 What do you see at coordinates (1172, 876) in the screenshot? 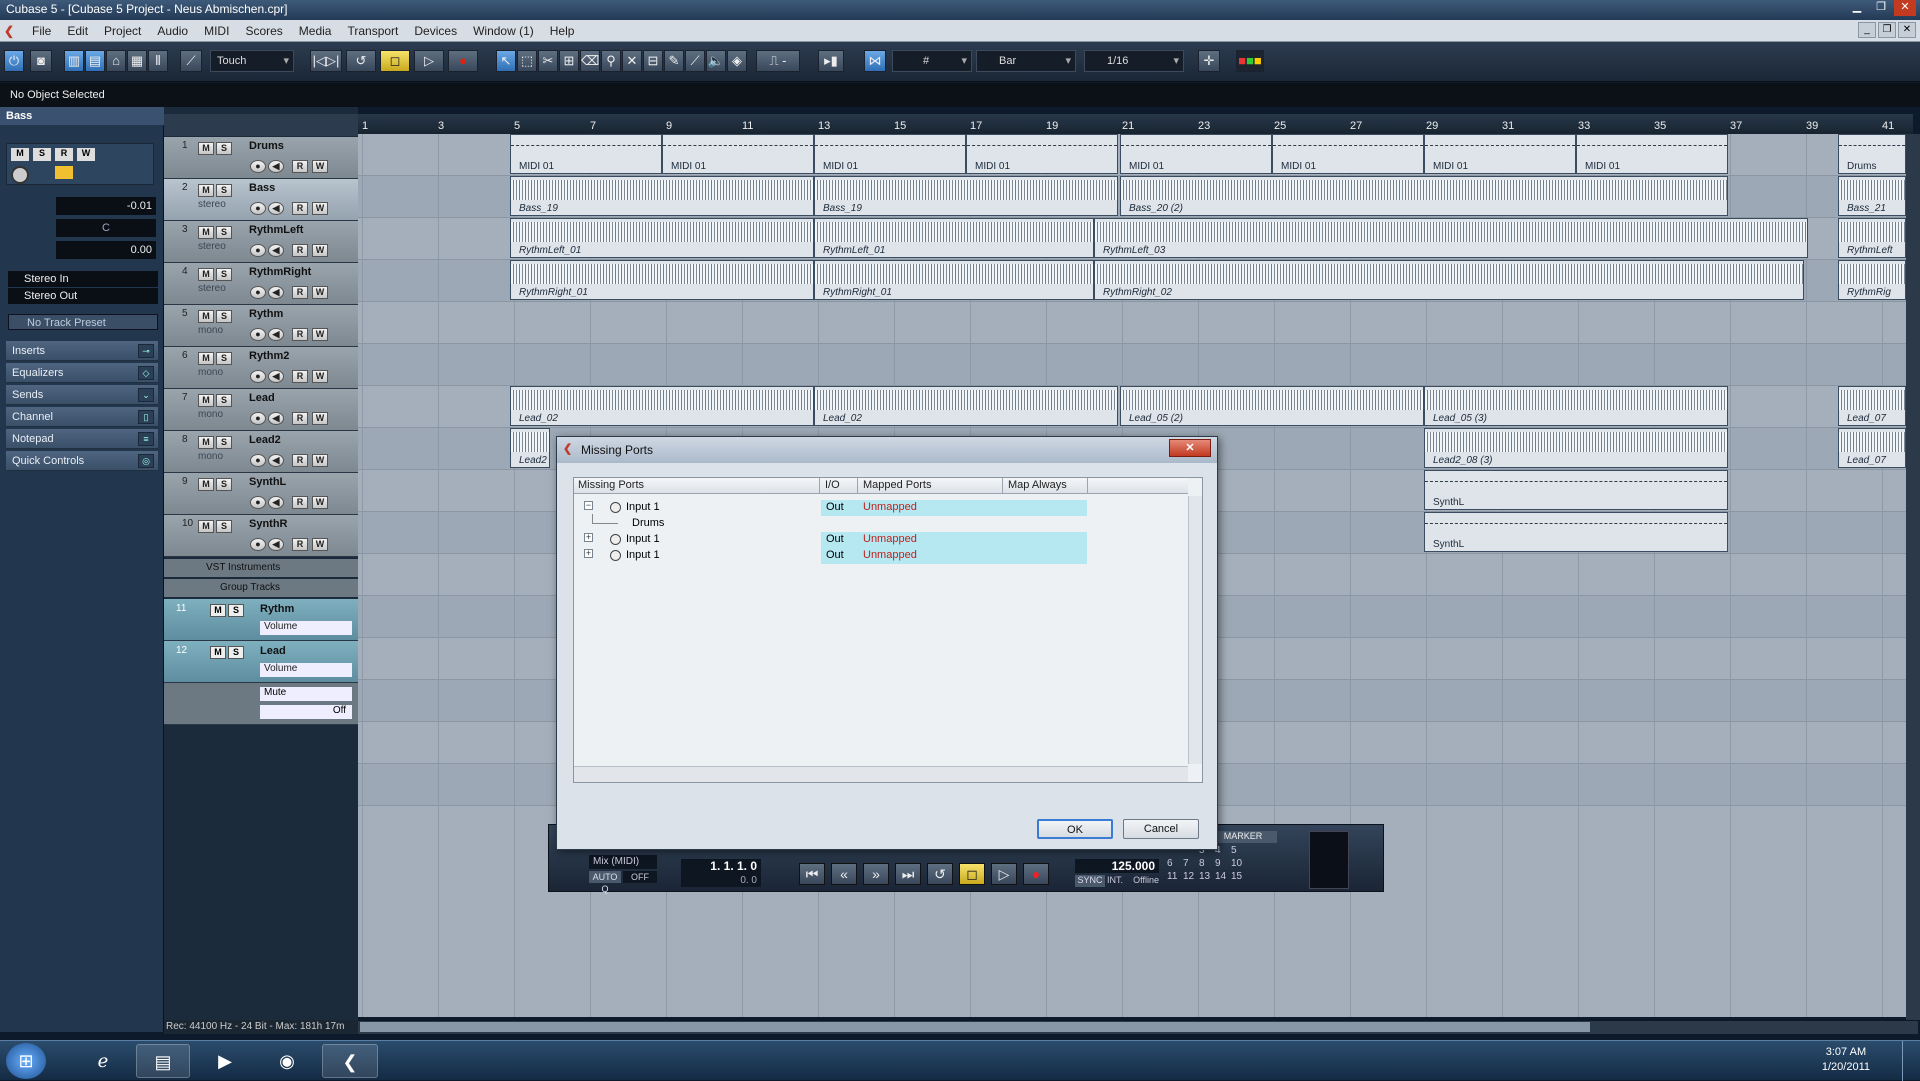
I see `marker-button: 11` at bounding box center [1172, 876].